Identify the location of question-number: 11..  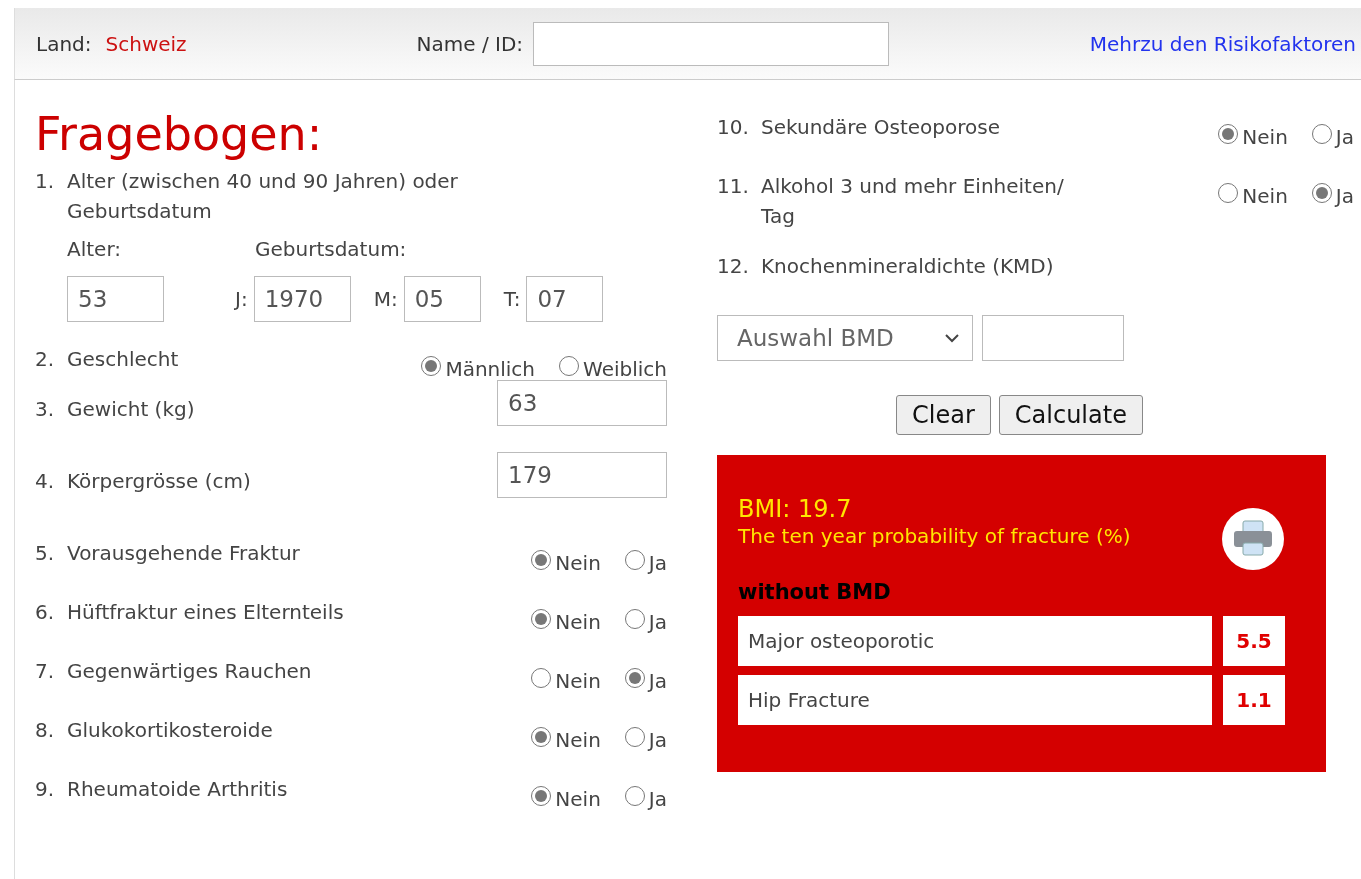
(733, 186).